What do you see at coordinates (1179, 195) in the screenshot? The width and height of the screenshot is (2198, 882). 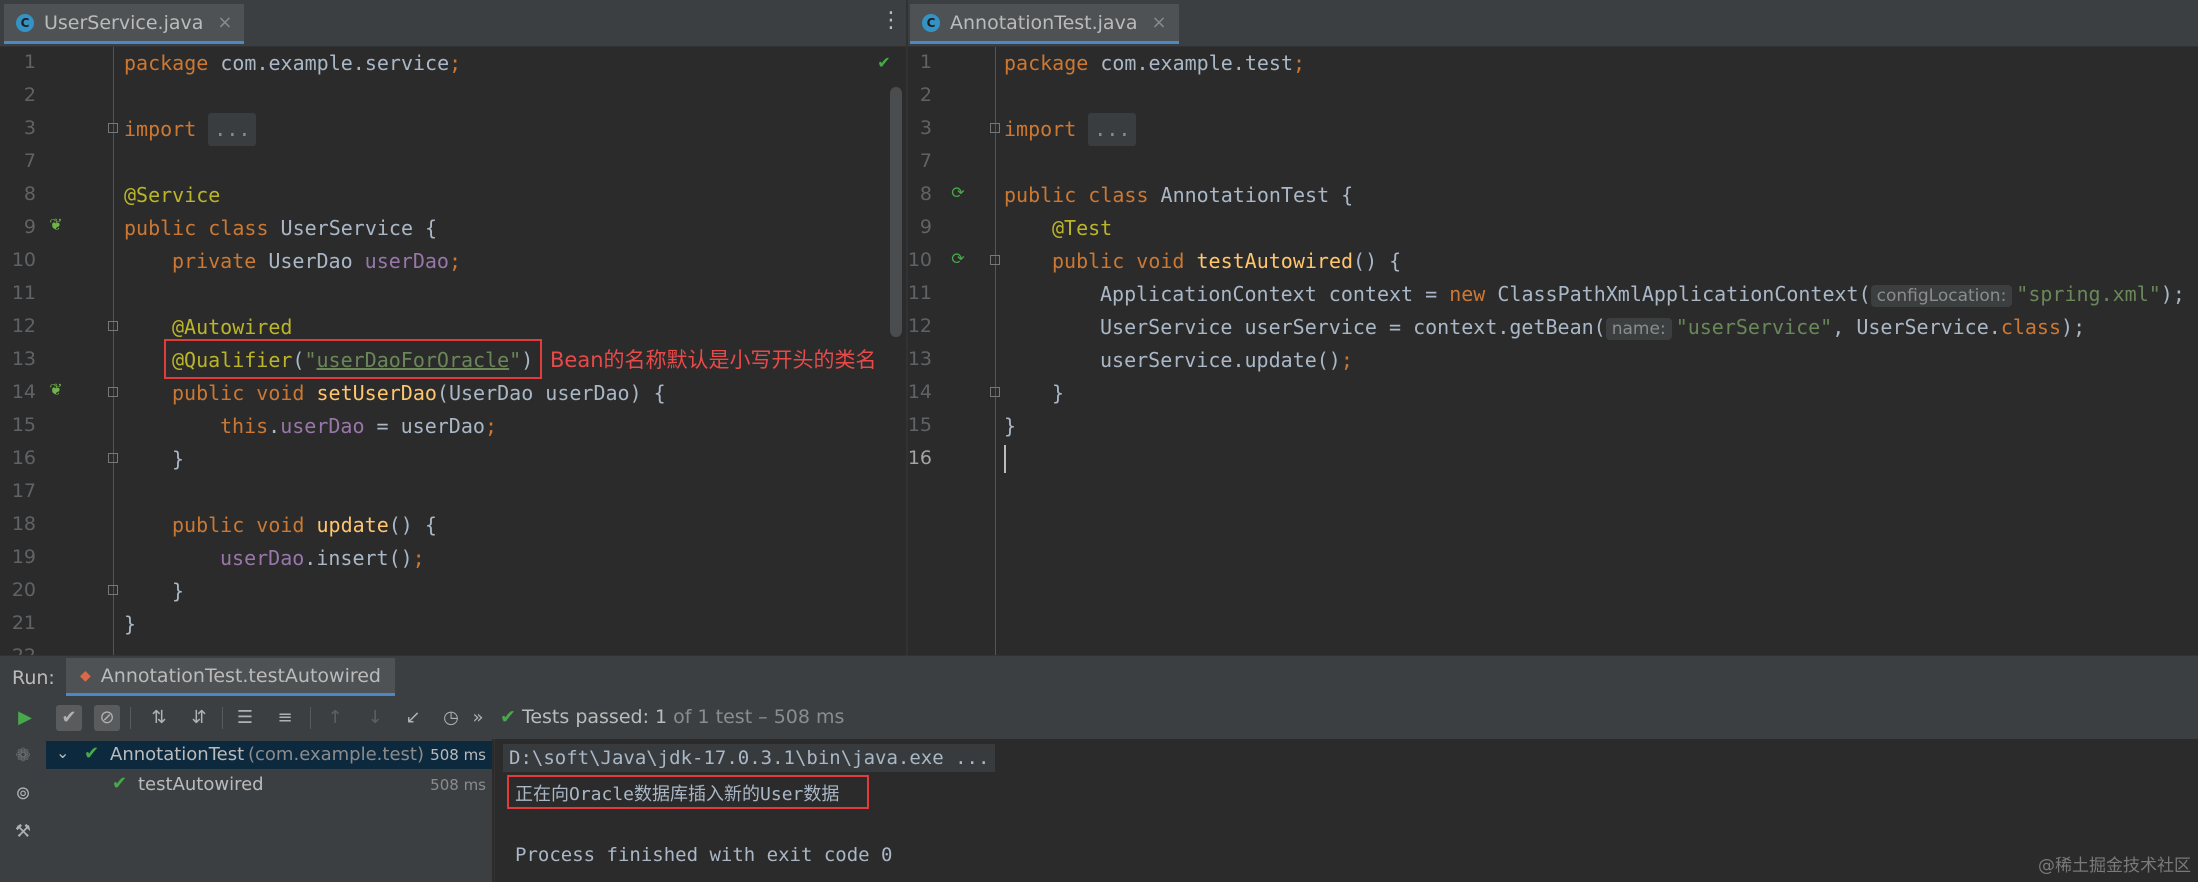 I see `code-line: public class AnnotationTest {` at bounding box center [1179, 195].